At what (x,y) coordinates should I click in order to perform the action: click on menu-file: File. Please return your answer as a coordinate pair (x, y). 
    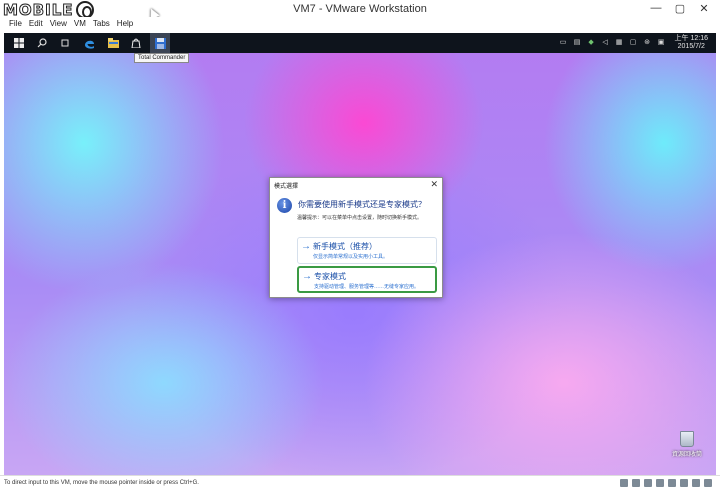
    Looking at the image, I should click on (15, 23).